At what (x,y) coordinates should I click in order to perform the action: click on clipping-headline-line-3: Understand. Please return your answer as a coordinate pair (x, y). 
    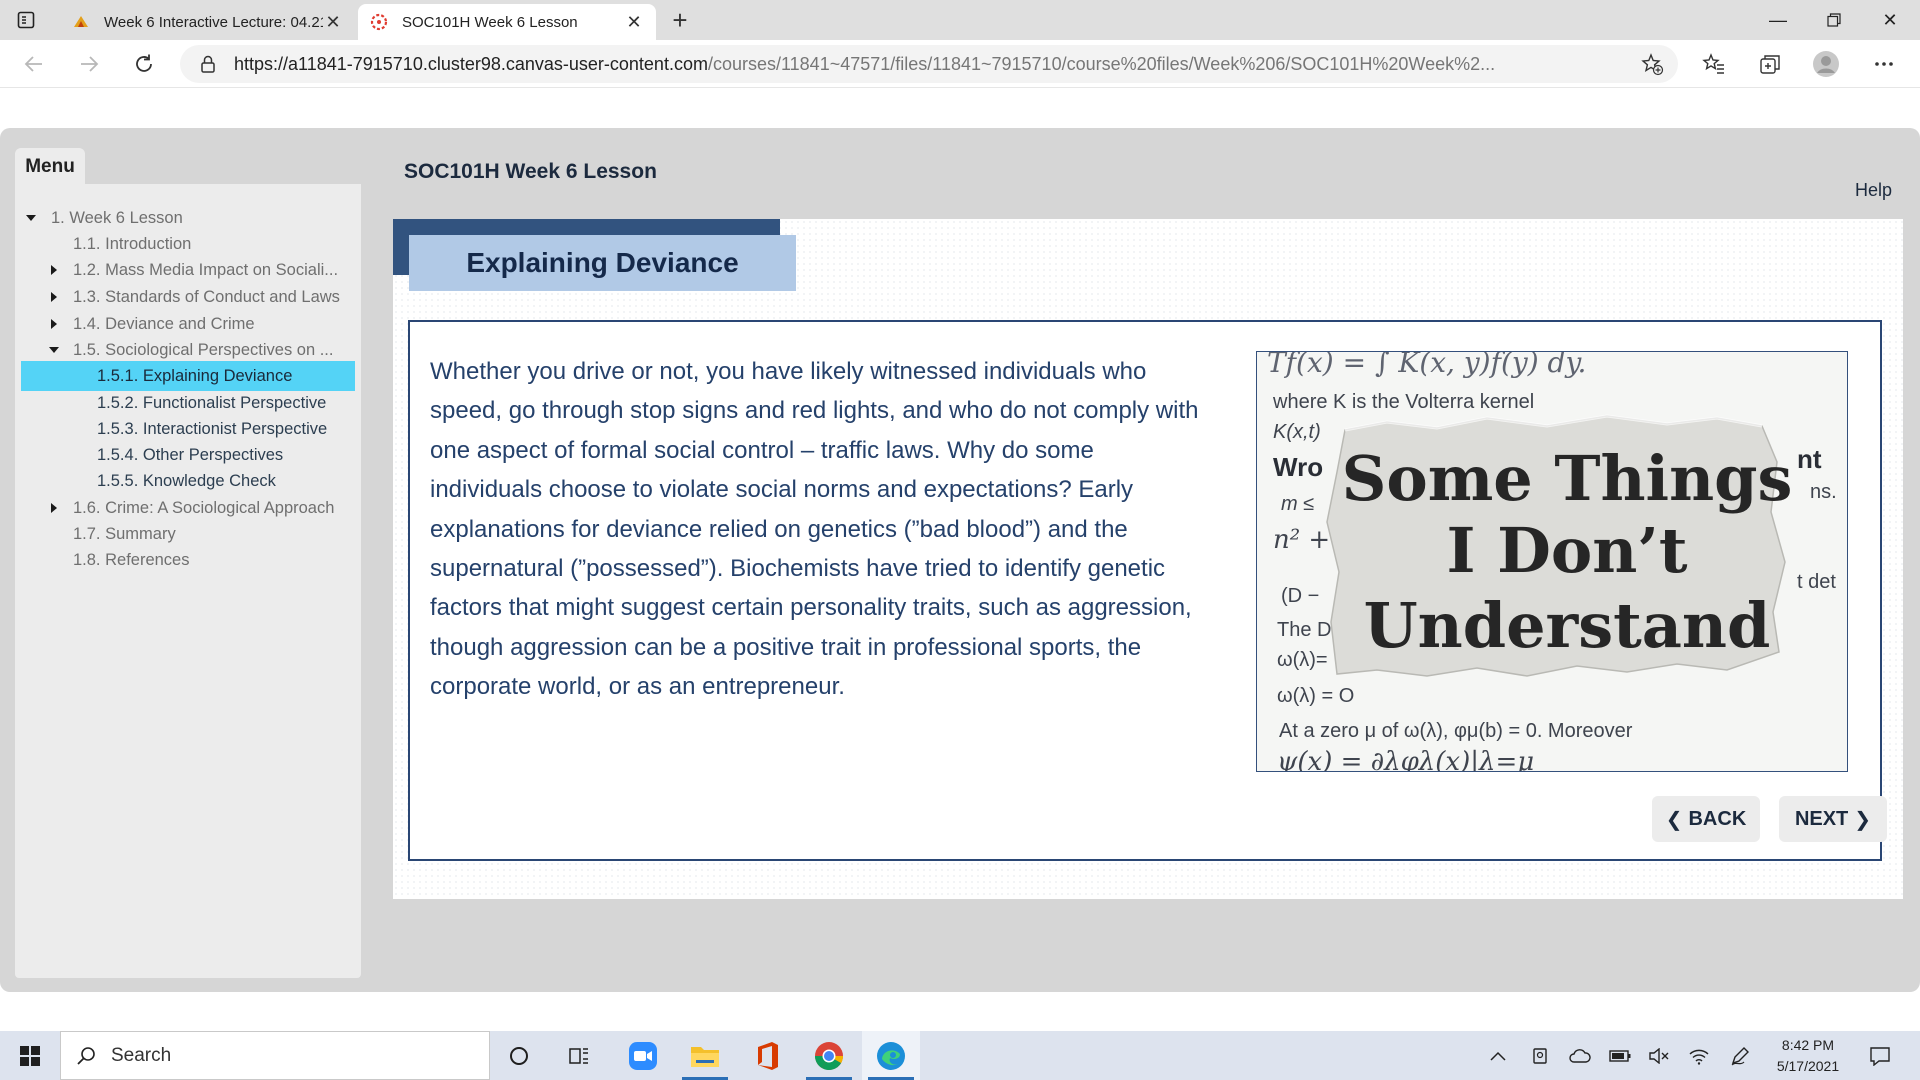
    Looking at the image, I should click on (1567, 625).